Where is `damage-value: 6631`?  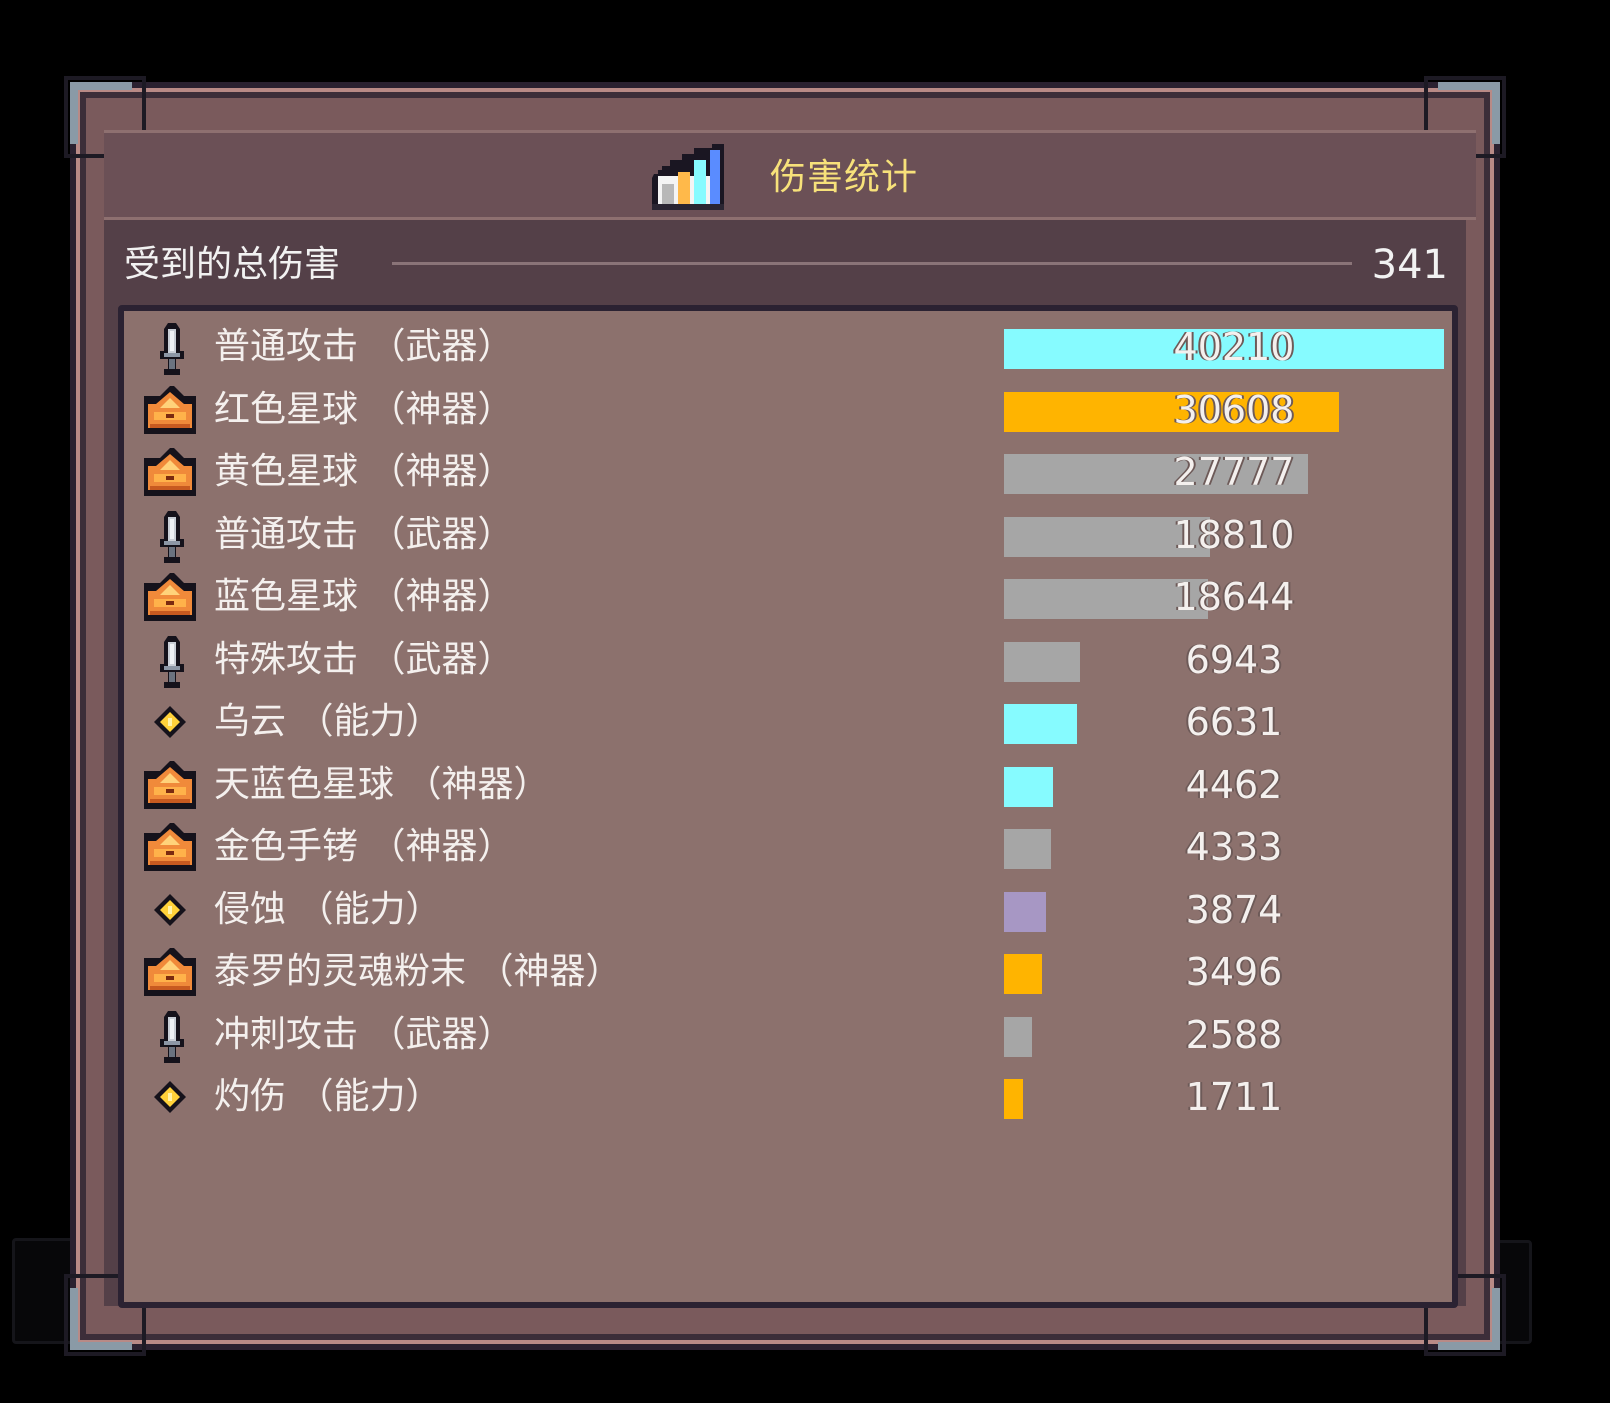
damage-value: 6631 is located at coordinates (1234, 722).